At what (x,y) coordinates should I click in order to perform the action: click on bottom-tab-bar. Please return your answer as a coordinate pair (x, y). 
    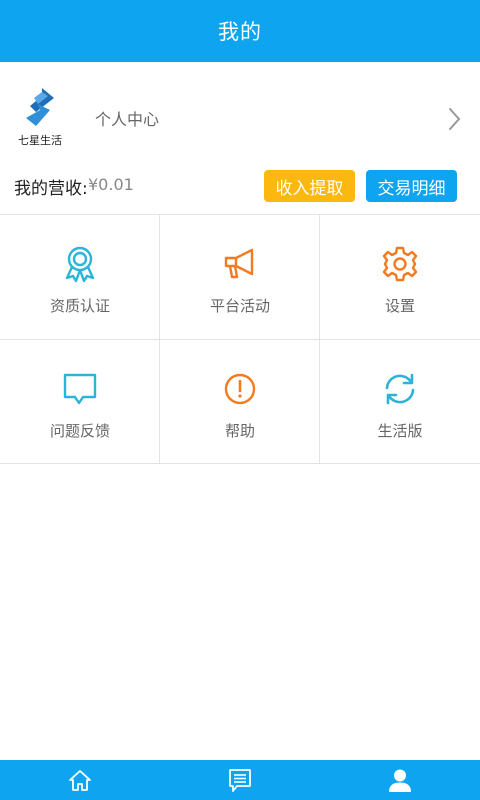
    Looking at the image, I should click on (240, 780).